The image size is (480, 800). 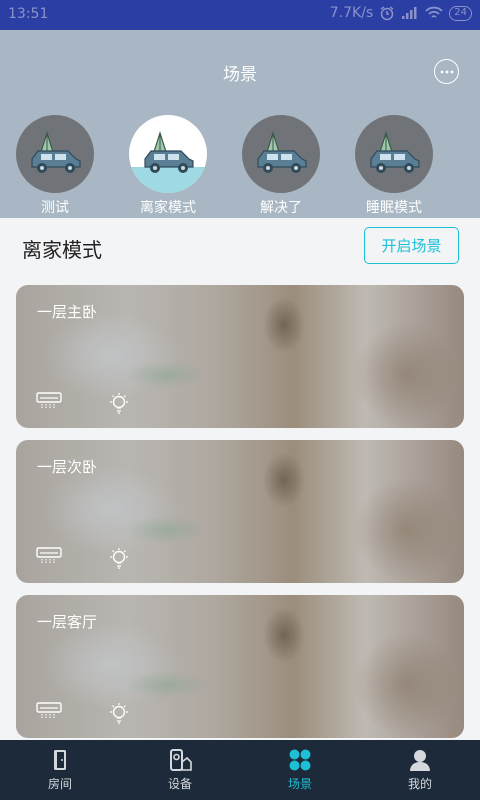 I want to click on tab-mine: 我的, so click(x=420, y=770).